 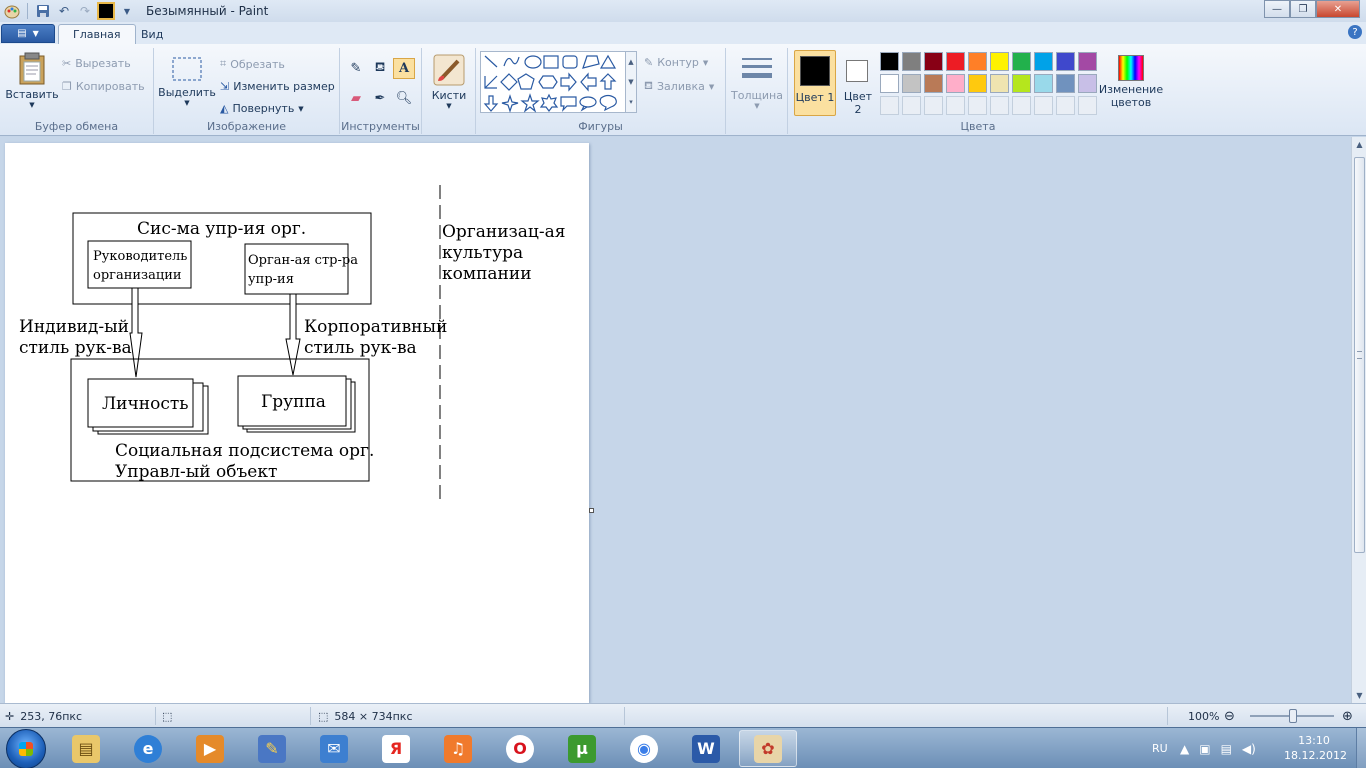 What do you see at coordinates (356, 98) in the screenshot?
I see `eraser-icon: ▰` at bounding box center [356, 98].